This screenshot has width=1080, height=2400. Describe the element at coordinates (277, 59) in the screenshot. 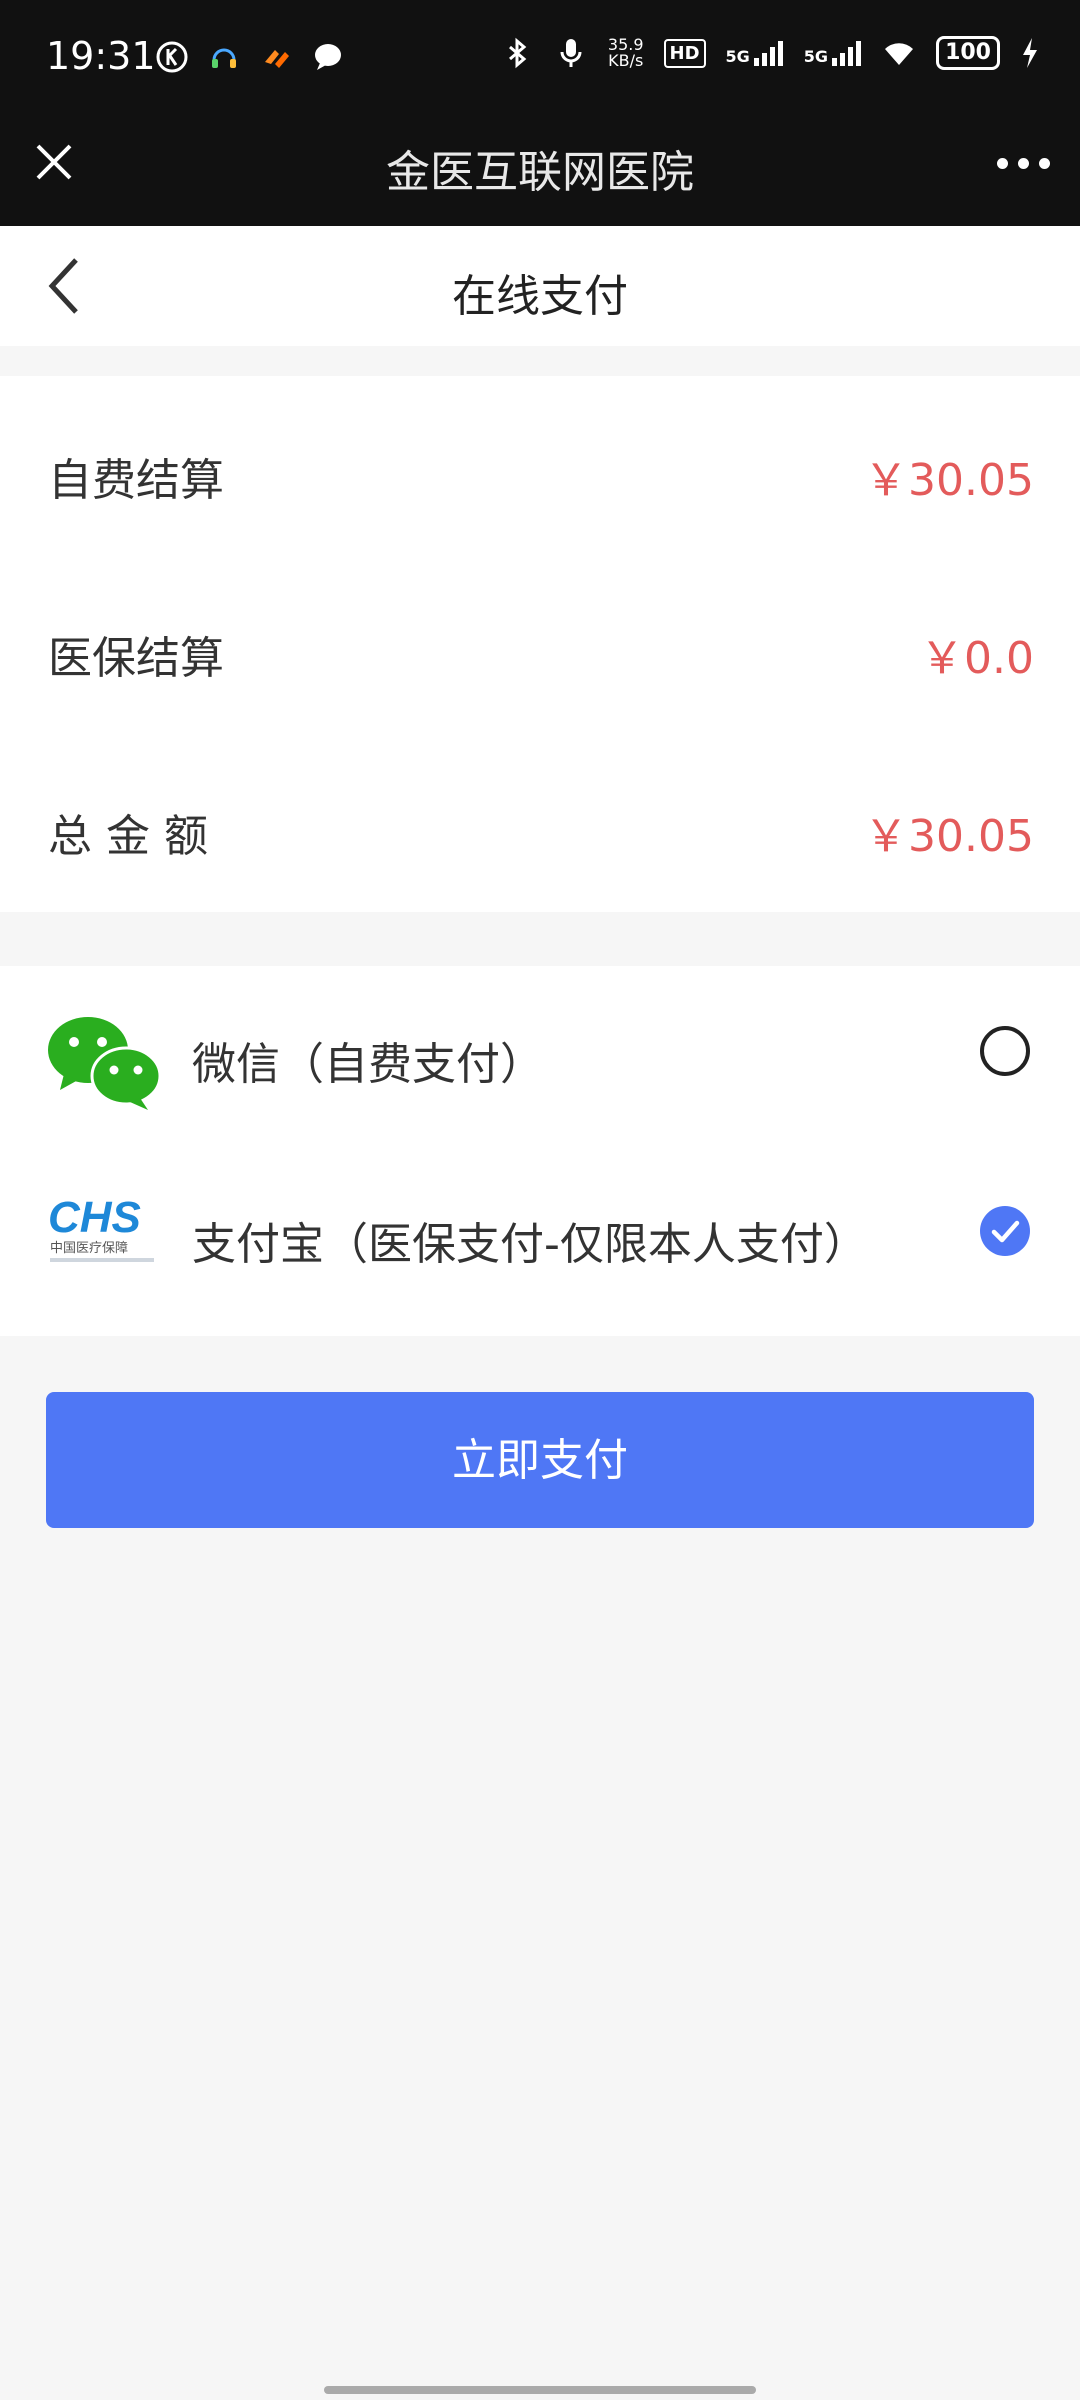

I see `taobao-icon` at that location.